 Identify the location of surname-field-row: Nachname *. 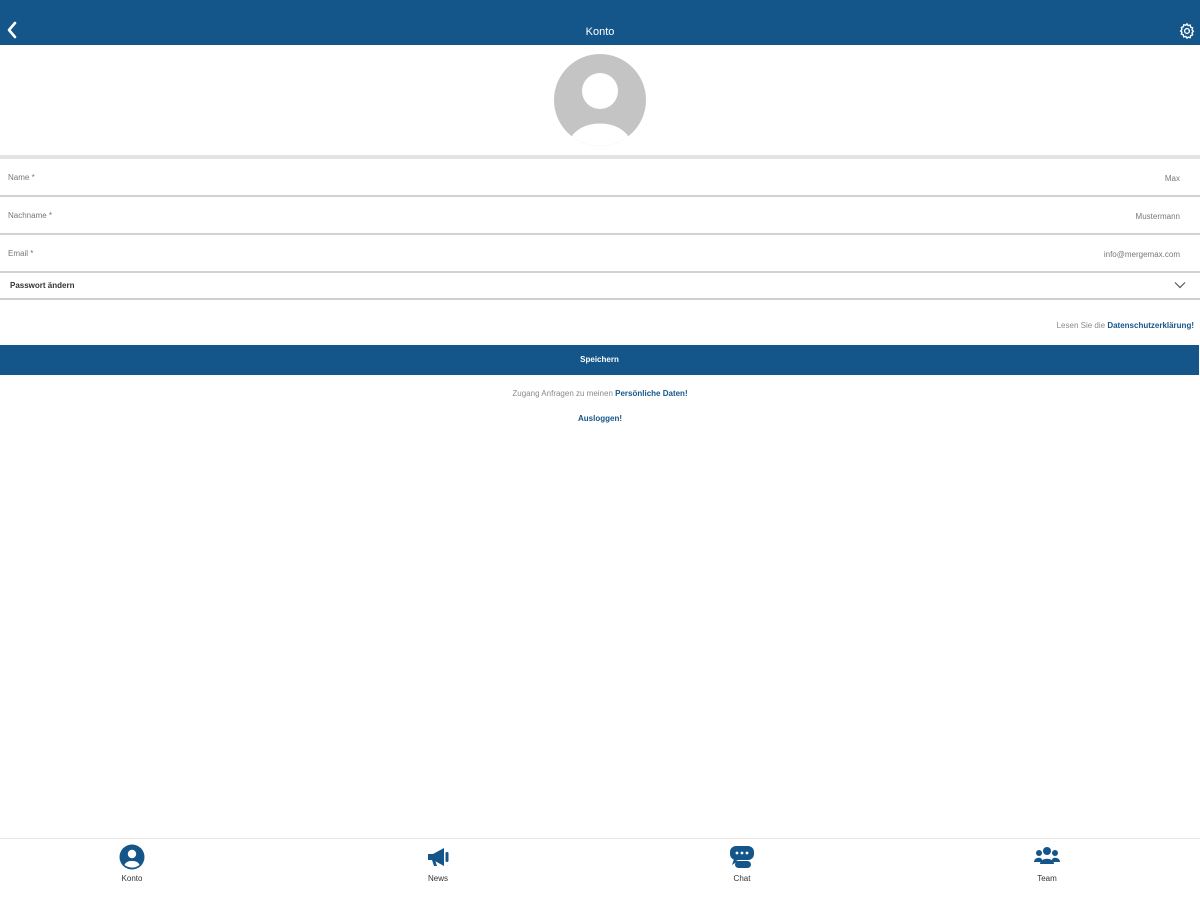
(600, 216).